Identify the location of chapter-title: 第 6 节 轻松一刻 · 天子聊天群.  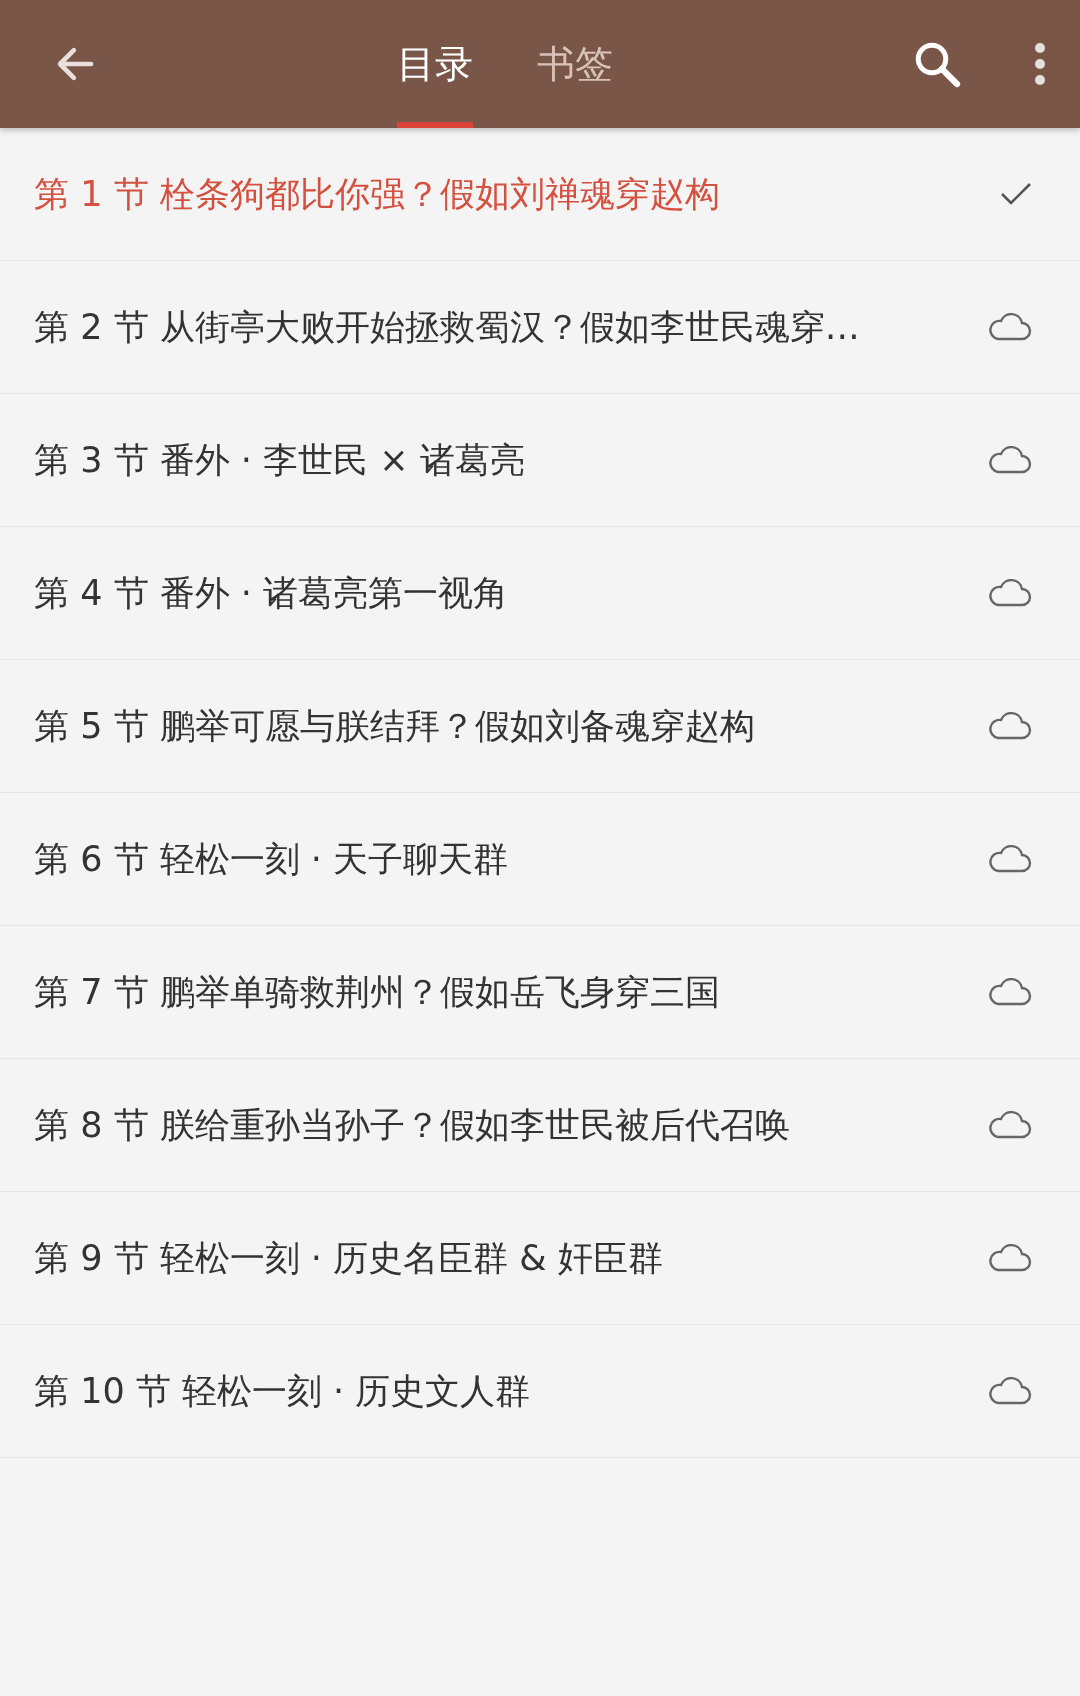
(271, 859).